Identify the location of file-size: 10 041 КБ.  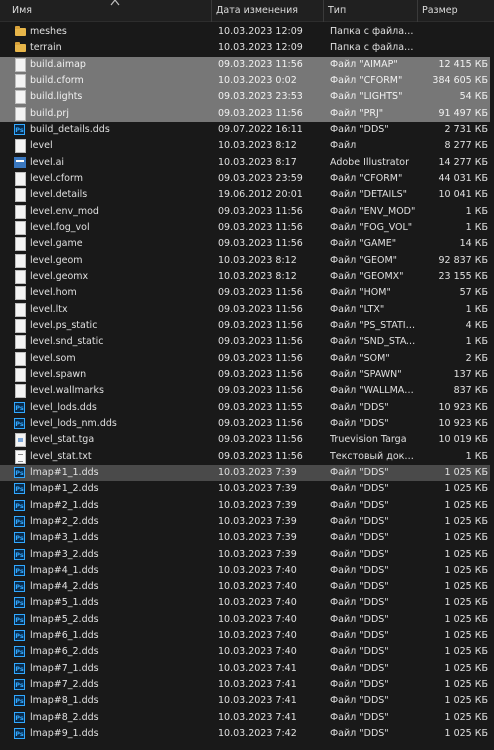
(463, 195).